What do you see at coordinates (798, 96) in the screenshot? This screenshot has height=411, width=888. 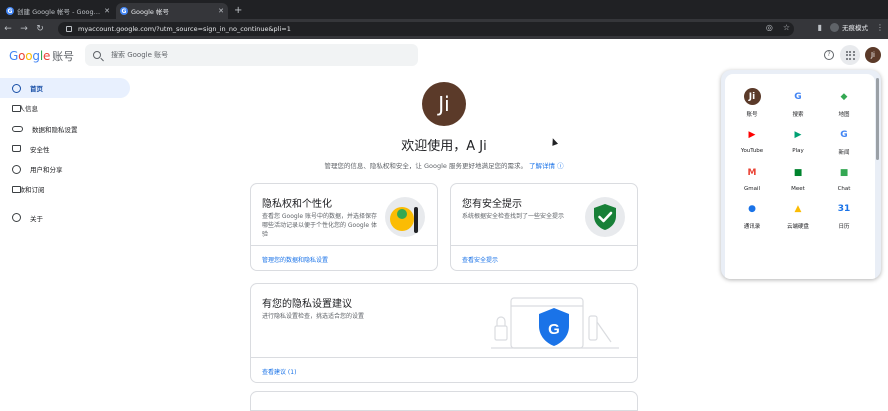 I see `google-search-icon: G` at bounding box center [798, 96].